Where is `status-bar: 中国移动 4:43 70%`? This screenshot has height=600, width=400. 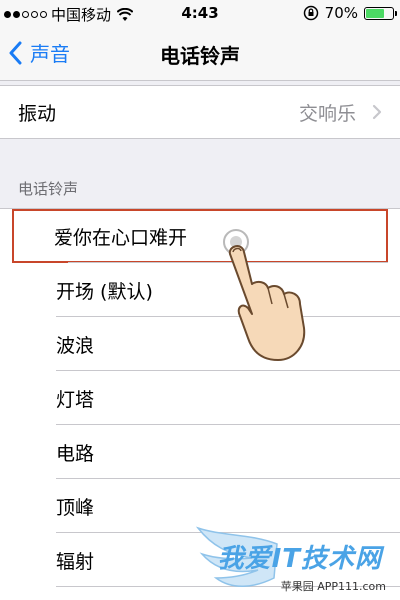
status-bar: 中国移动 4:43 70% is located at coordinates (200, 13).